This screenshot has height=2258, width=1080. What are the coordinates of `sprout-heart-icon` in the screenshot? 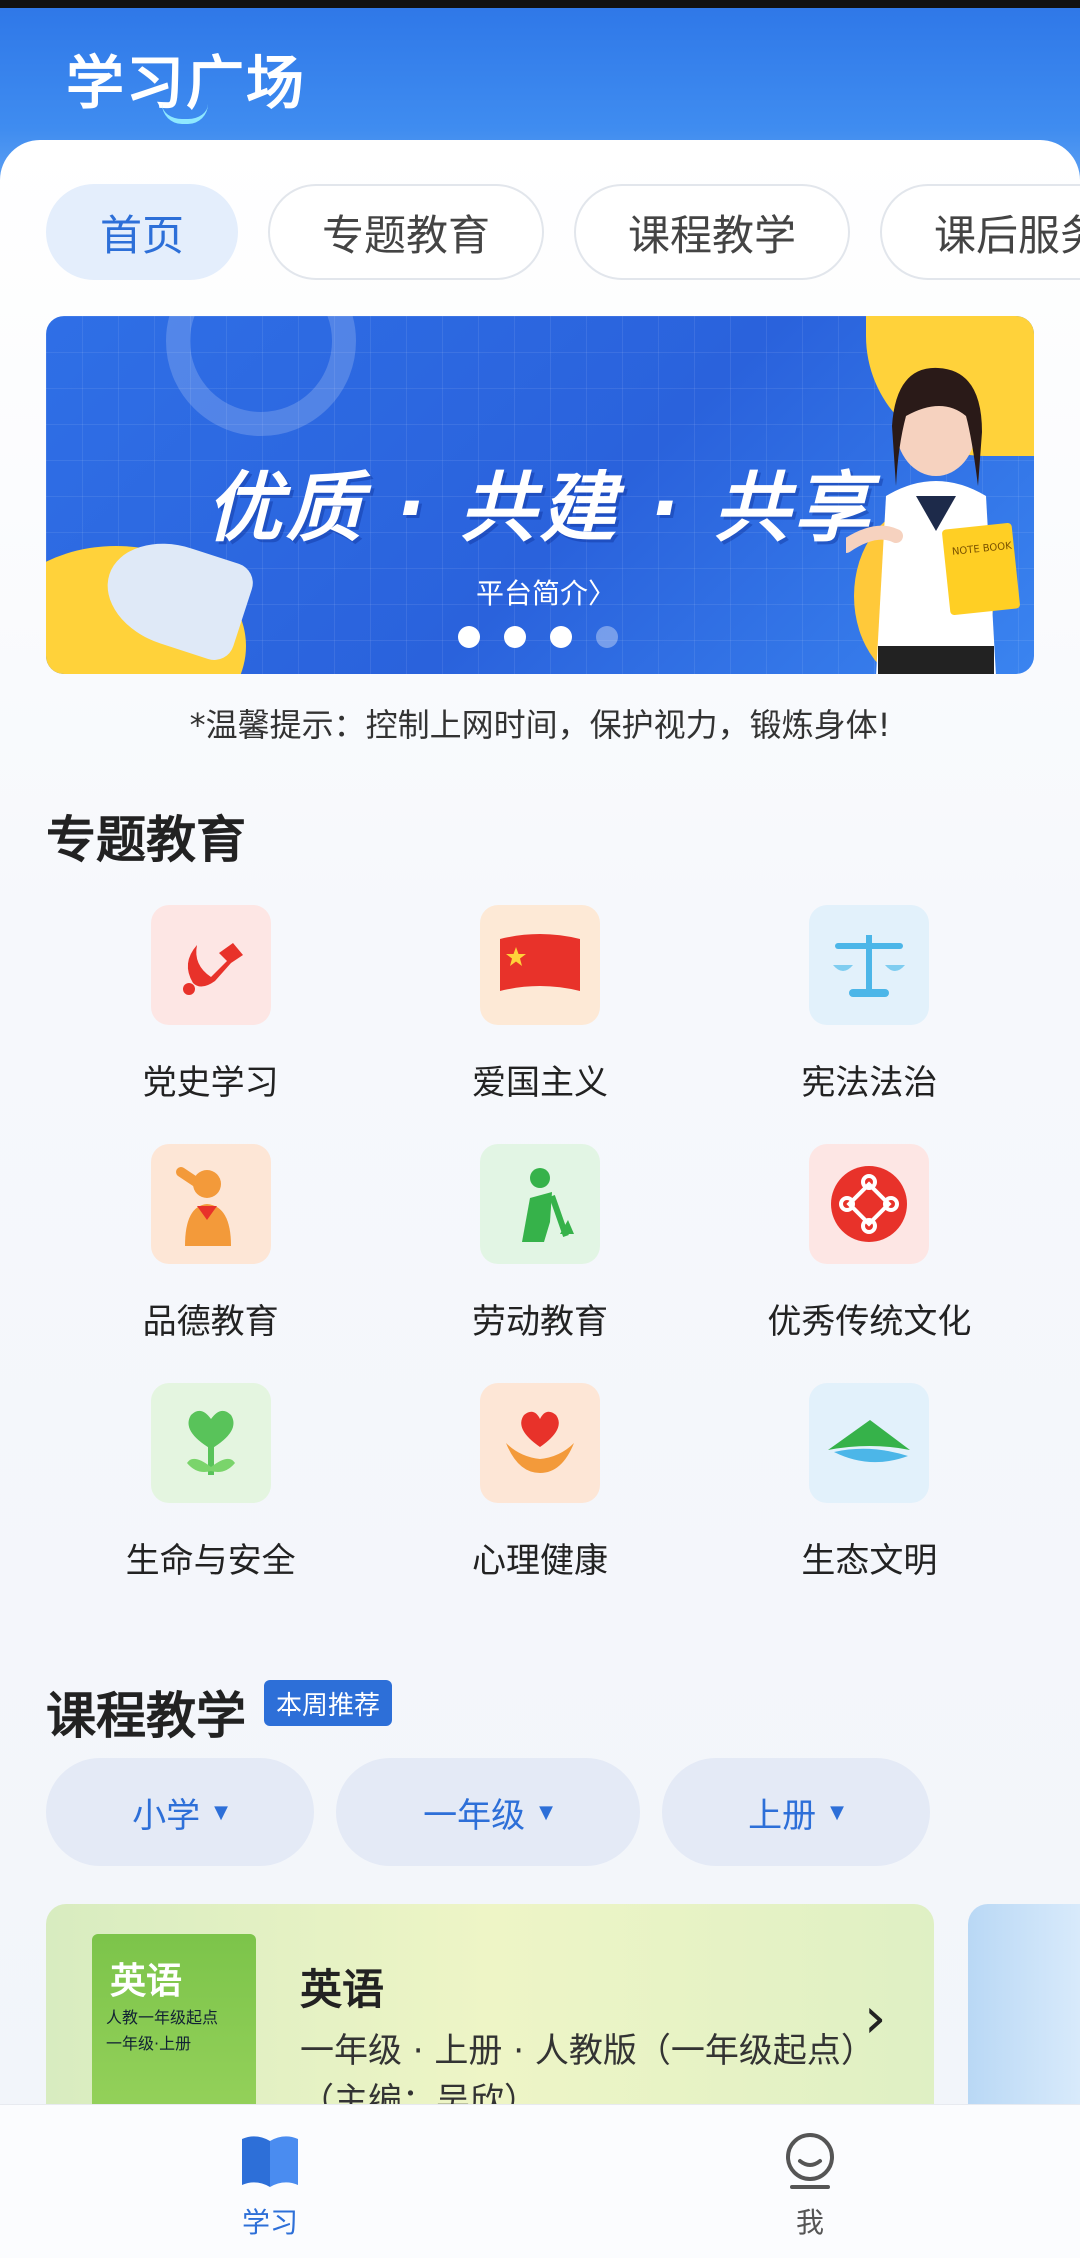 It's located at (210, 1443).